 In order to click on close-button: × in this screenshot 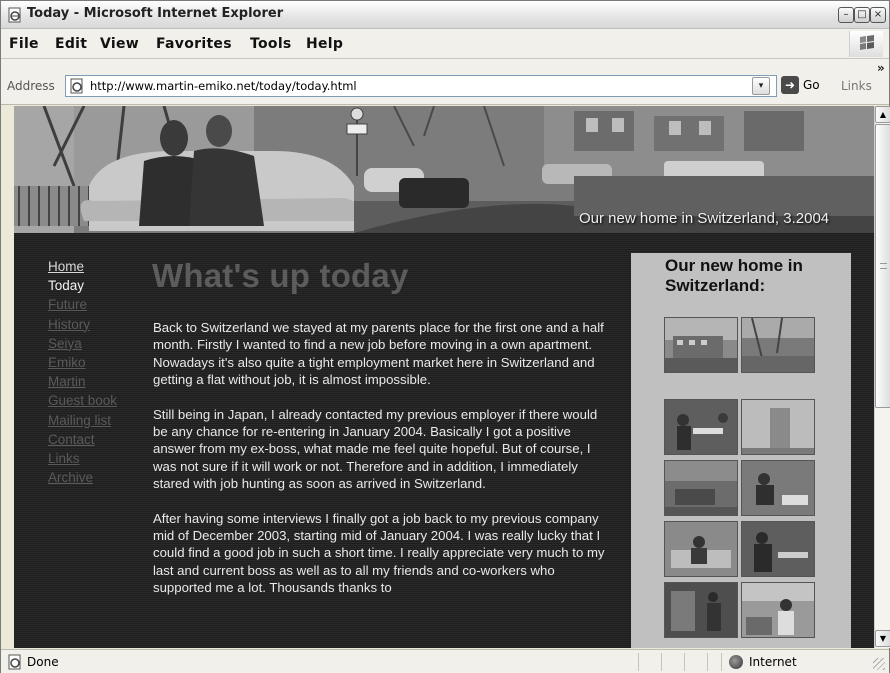, I will do `click(878, 15)`.